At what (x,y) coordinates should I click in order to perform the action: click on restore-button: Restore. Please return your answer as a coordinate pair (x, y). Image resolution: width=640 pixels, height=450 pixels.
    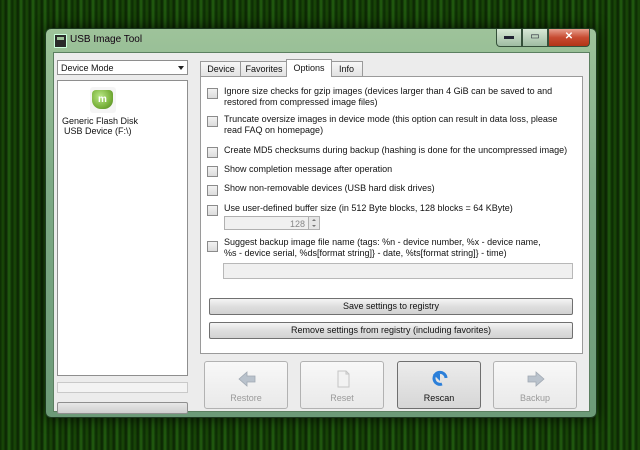
    Looking at the image, I should click on (246, 385).